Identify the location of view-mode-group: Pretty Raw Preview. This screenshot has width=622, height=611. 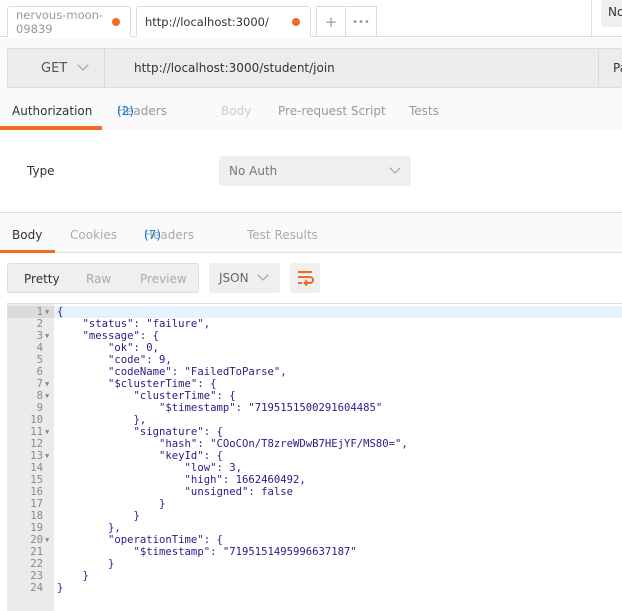
(103, 278).